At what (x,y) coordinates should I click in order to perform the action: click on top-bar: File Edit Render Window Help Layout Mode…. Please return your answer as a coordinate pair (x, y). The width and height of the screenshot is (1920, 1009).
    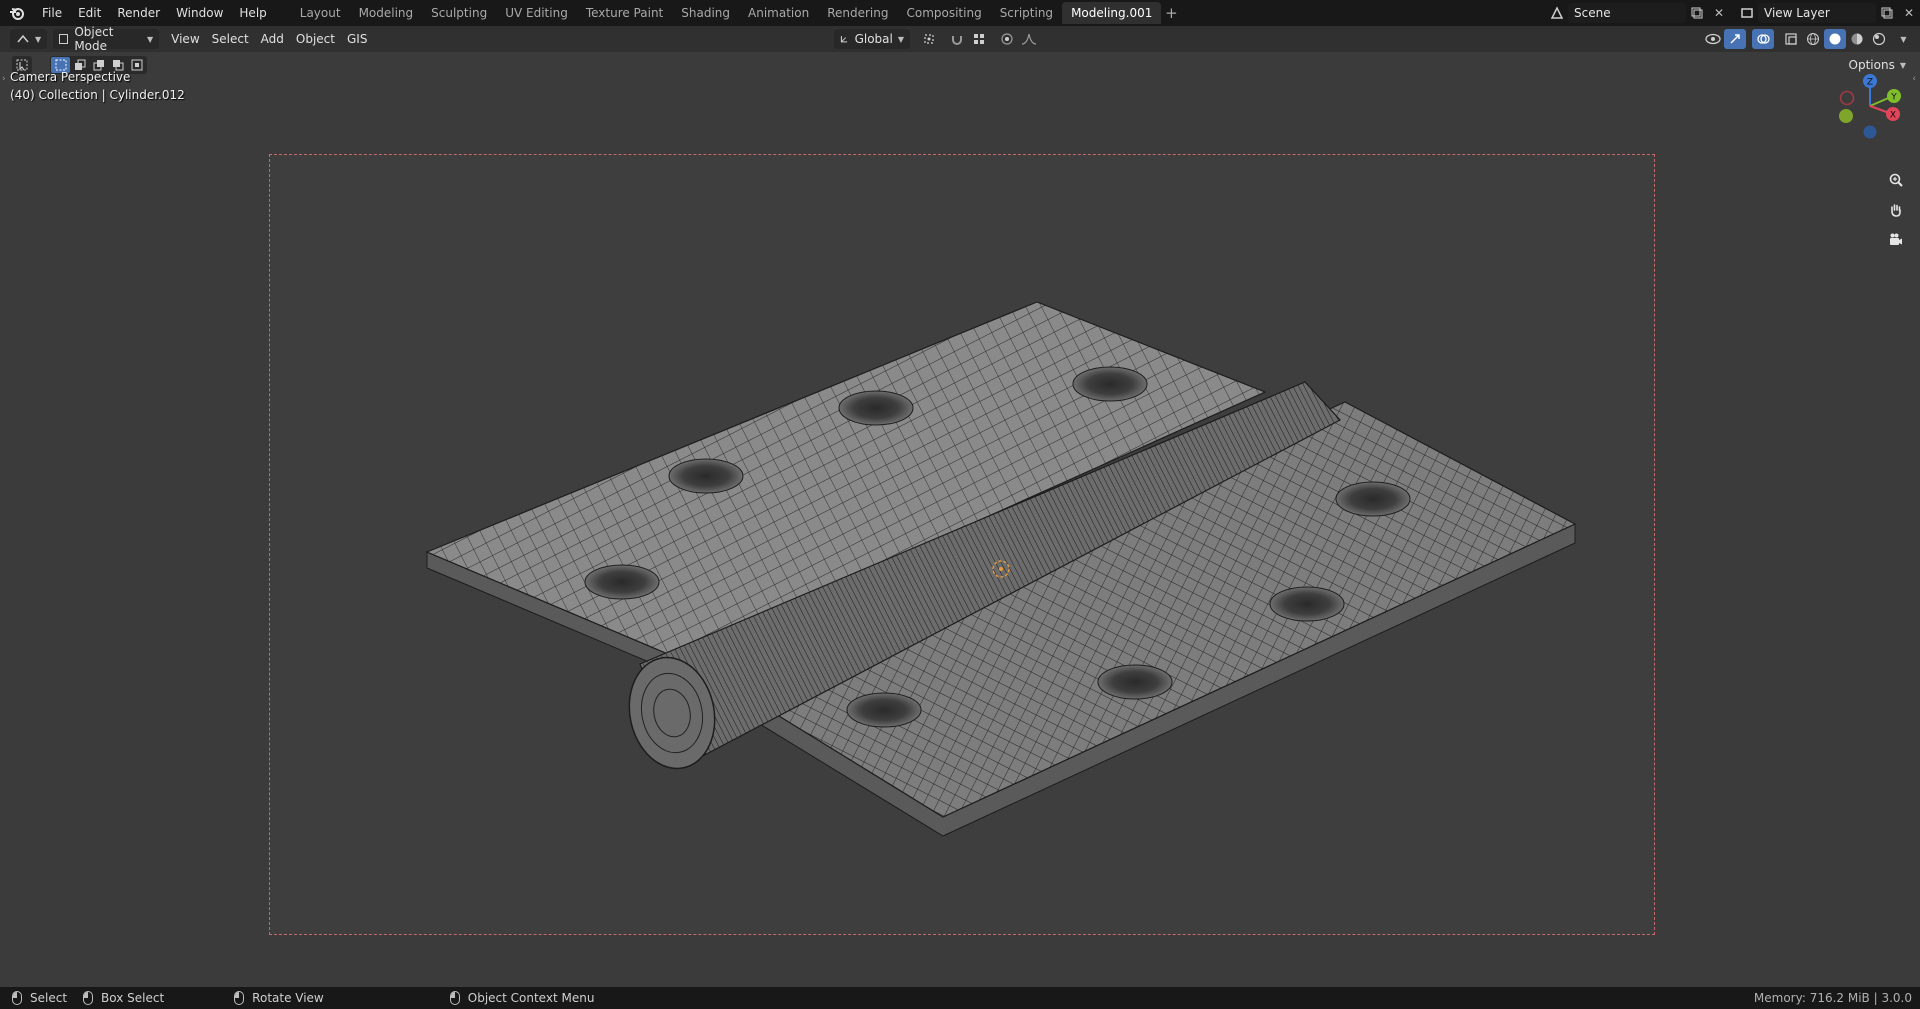
    Looking at the image, I should click on (960, 13).